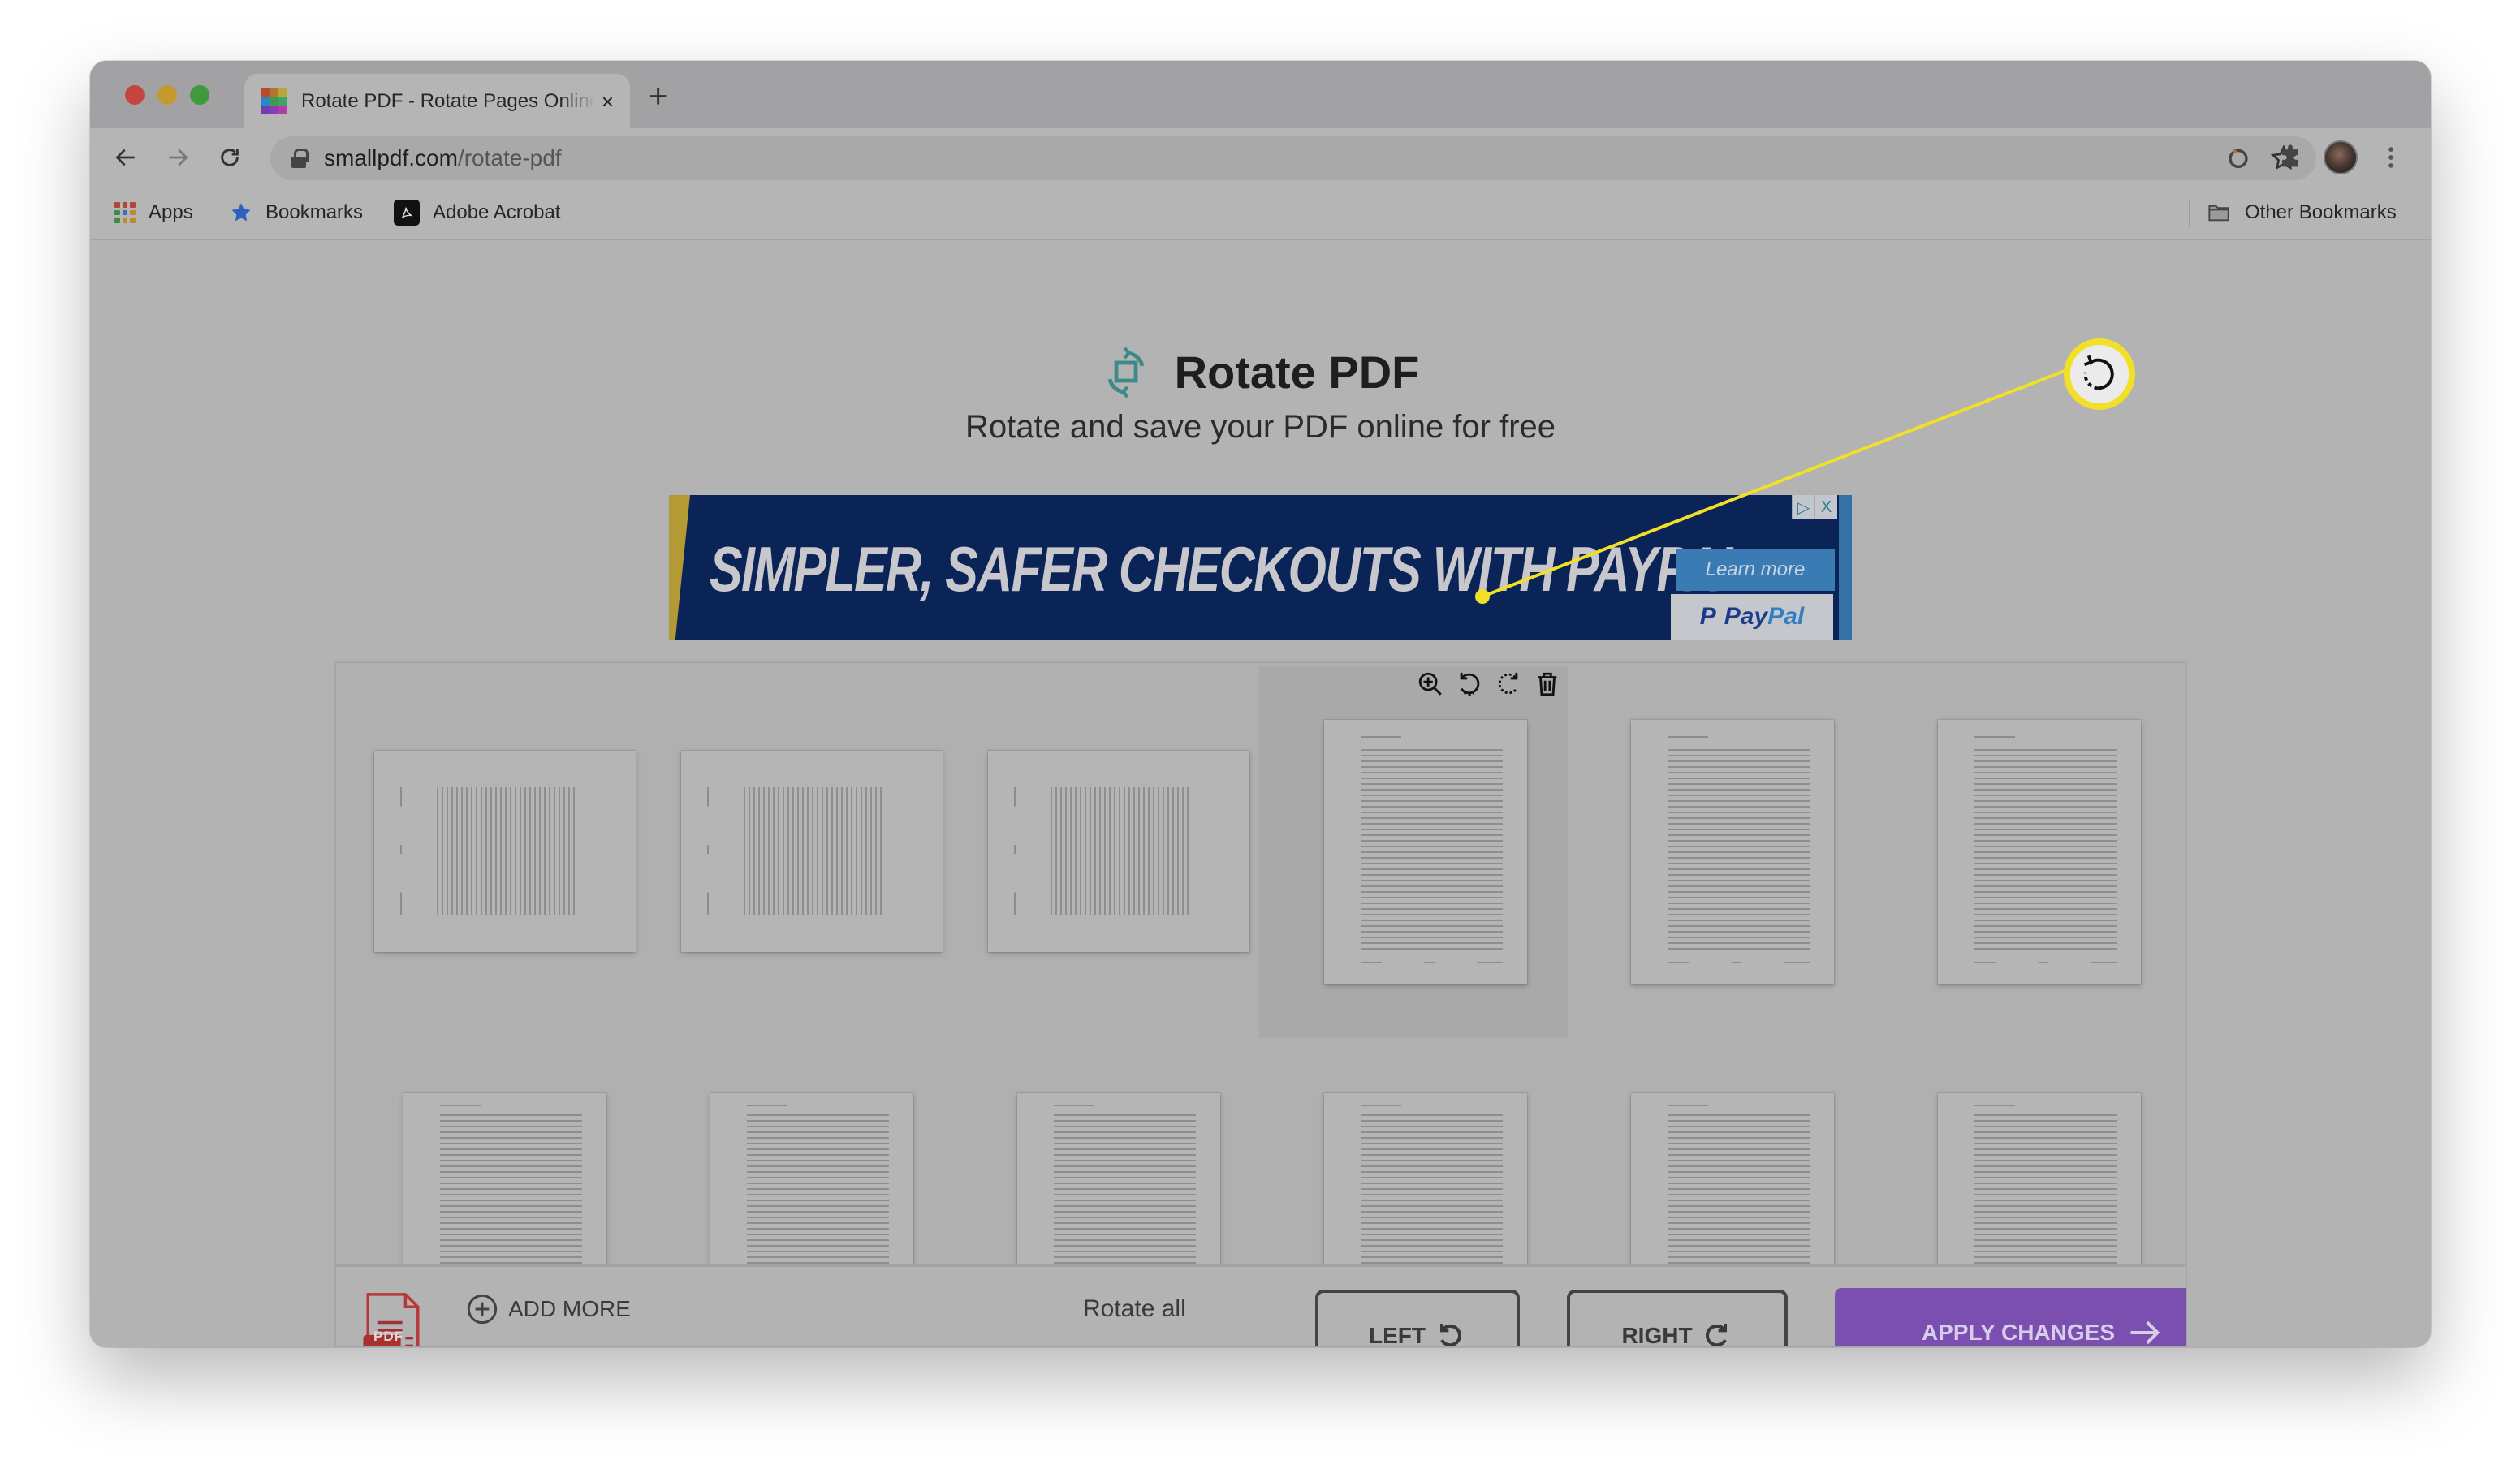 The image size is (2520, 1469). I want to click on extensions-button, so click(2290, 157).